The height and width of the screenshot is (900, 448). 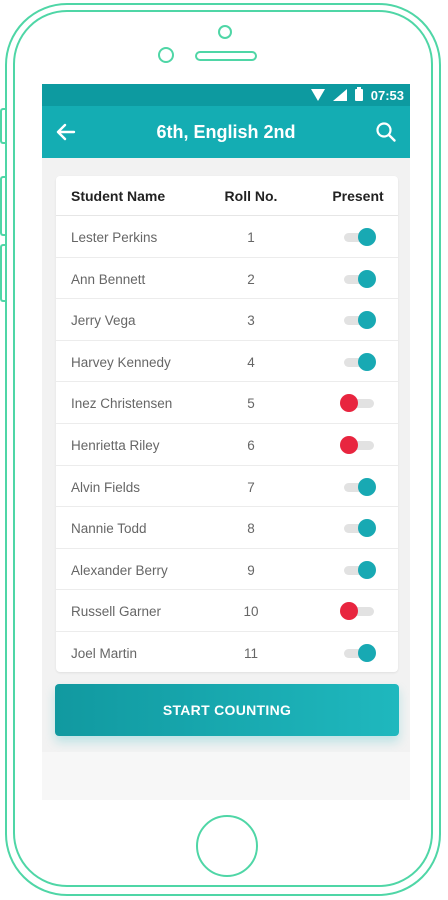 I want to click on roll-number: 9, so click(x=251, y=570).